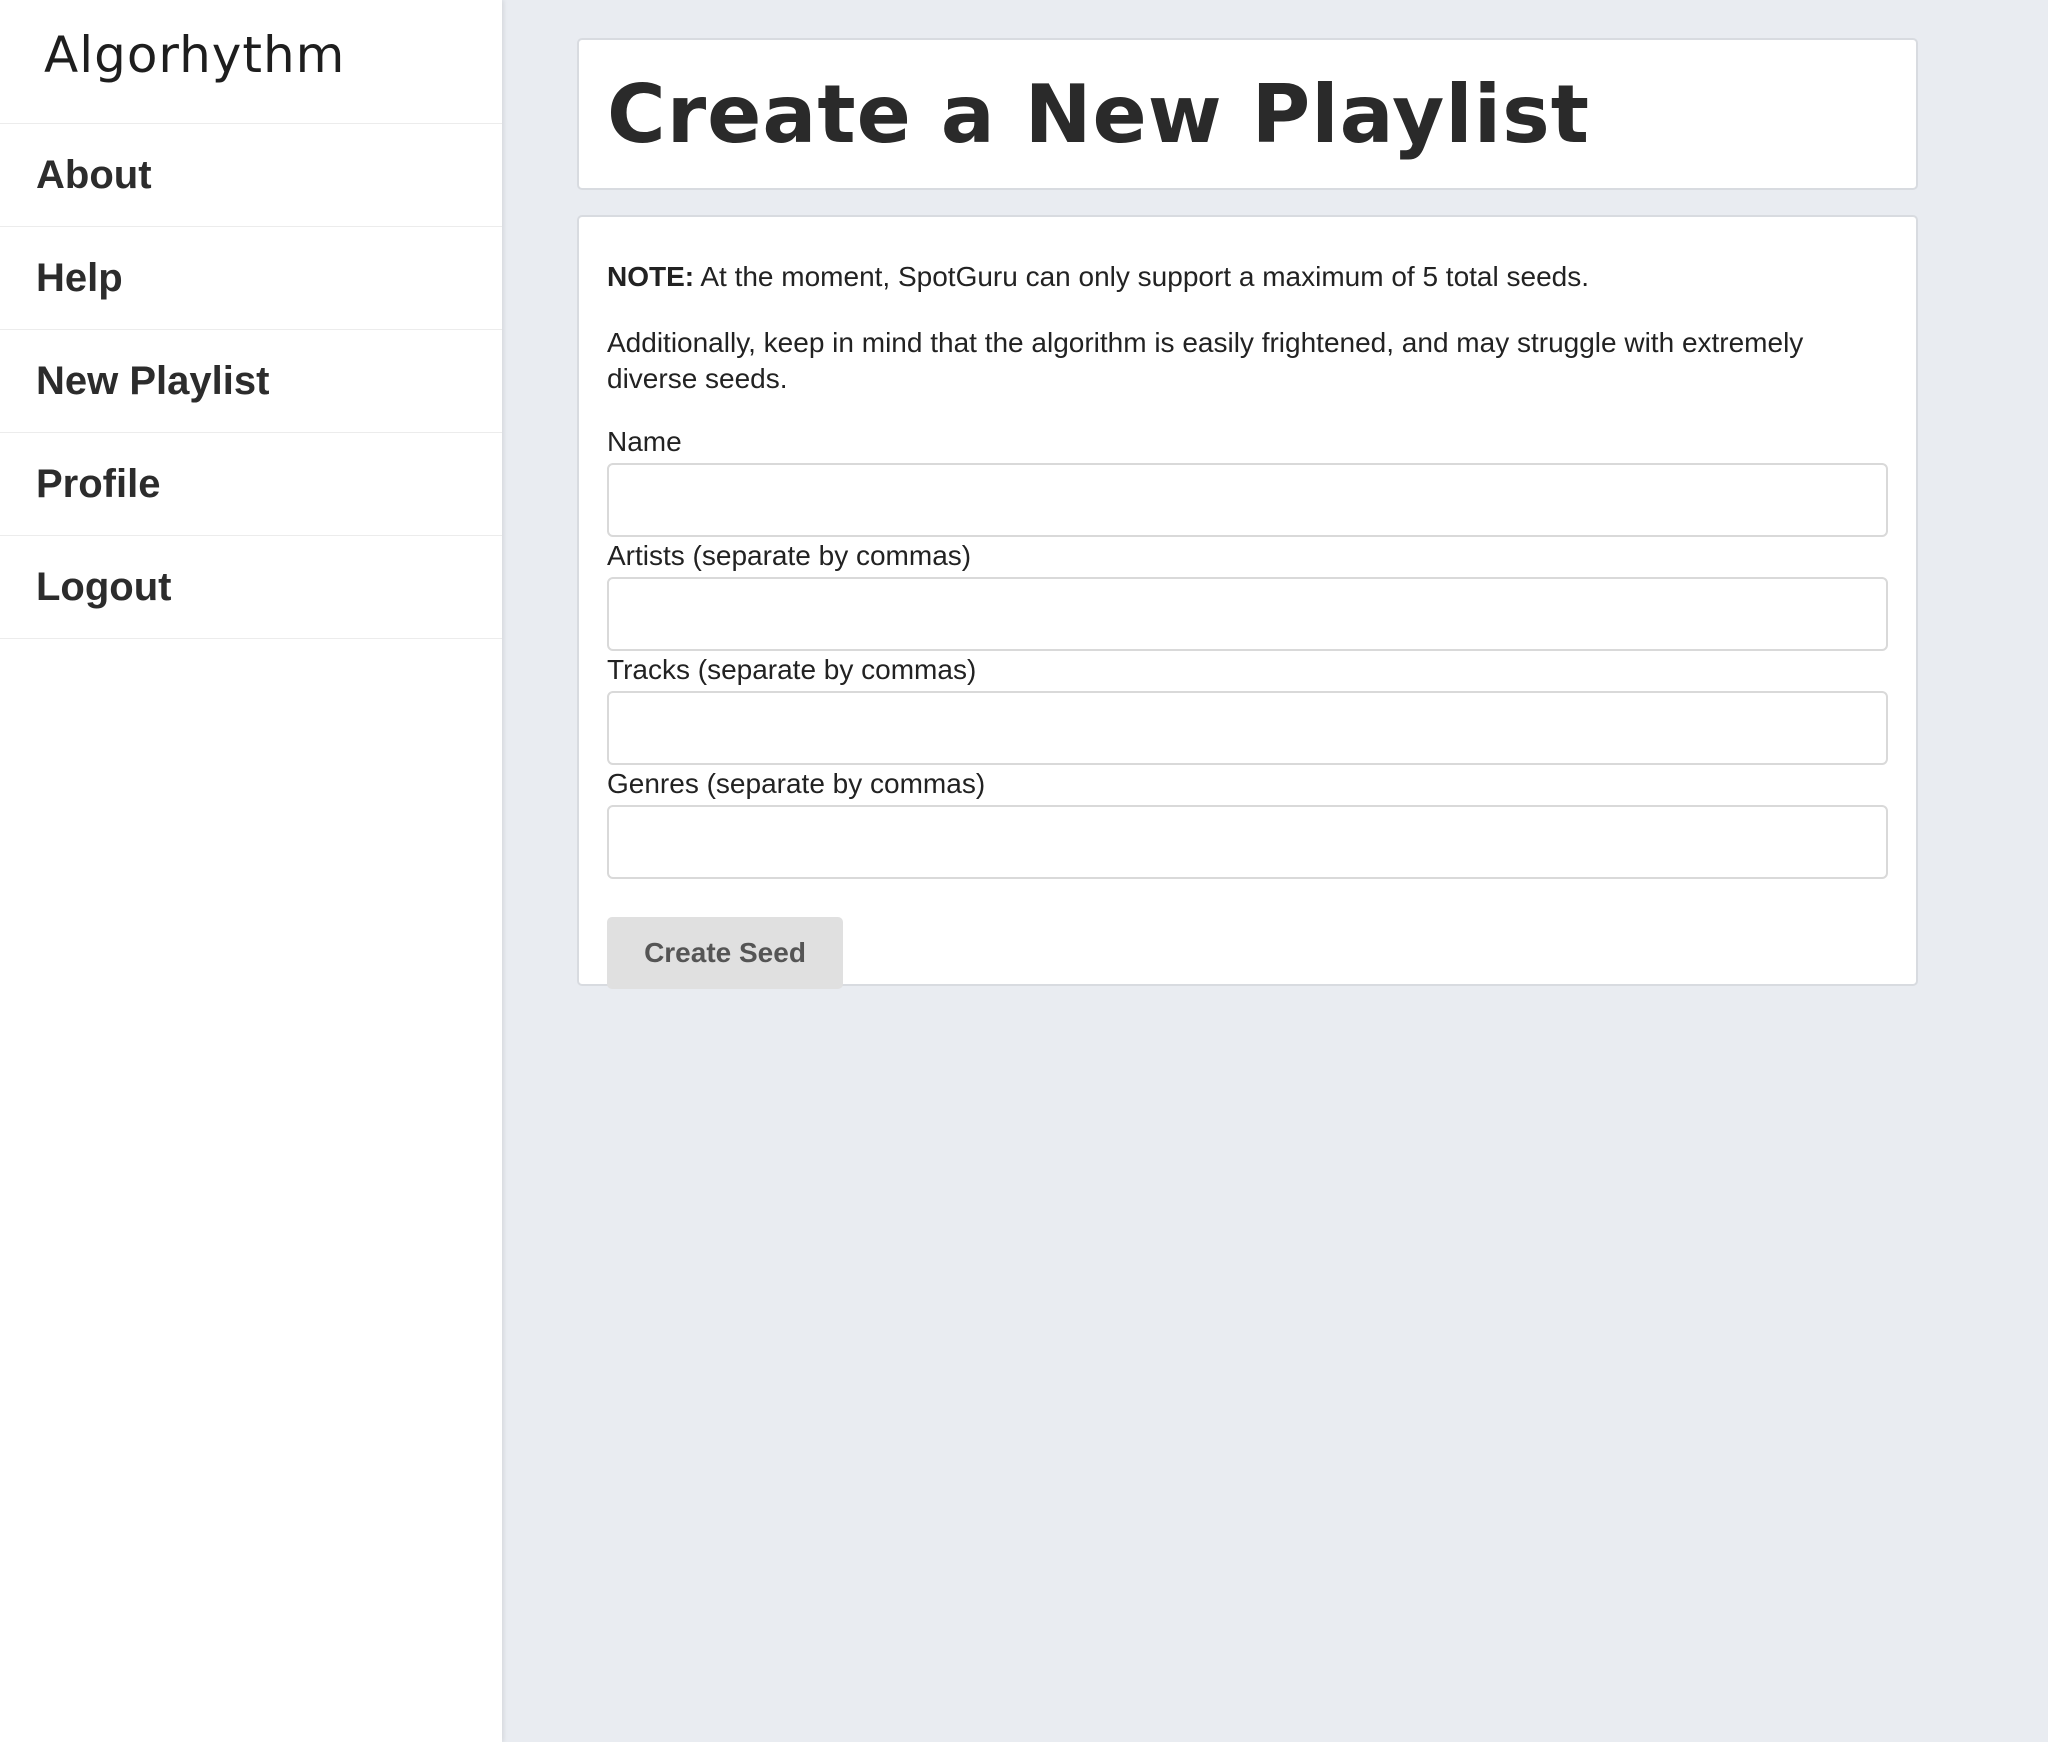 This screenshot has width=2048, height=1742. Describe the element at coordinates (725, 953) in the screenshot. I see `create-seed-button: Create Seed` at that location.